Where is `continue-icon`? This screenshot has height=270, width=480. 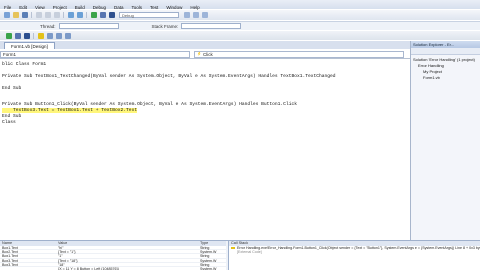 continue-icon is located at coordinates (8, 35).